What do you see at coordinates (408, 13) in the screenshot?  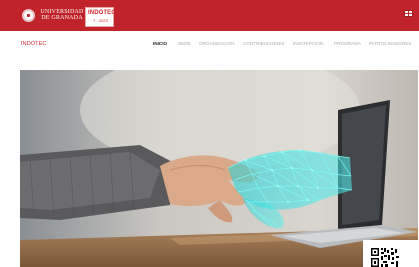 I see `uk-flag-icon` at bounding box center [408, 13].